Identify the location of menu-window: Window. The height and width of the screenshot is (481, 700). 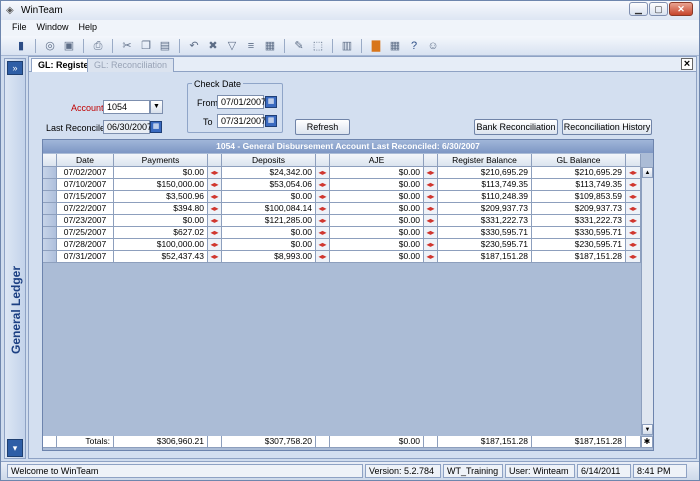
(53, 28).